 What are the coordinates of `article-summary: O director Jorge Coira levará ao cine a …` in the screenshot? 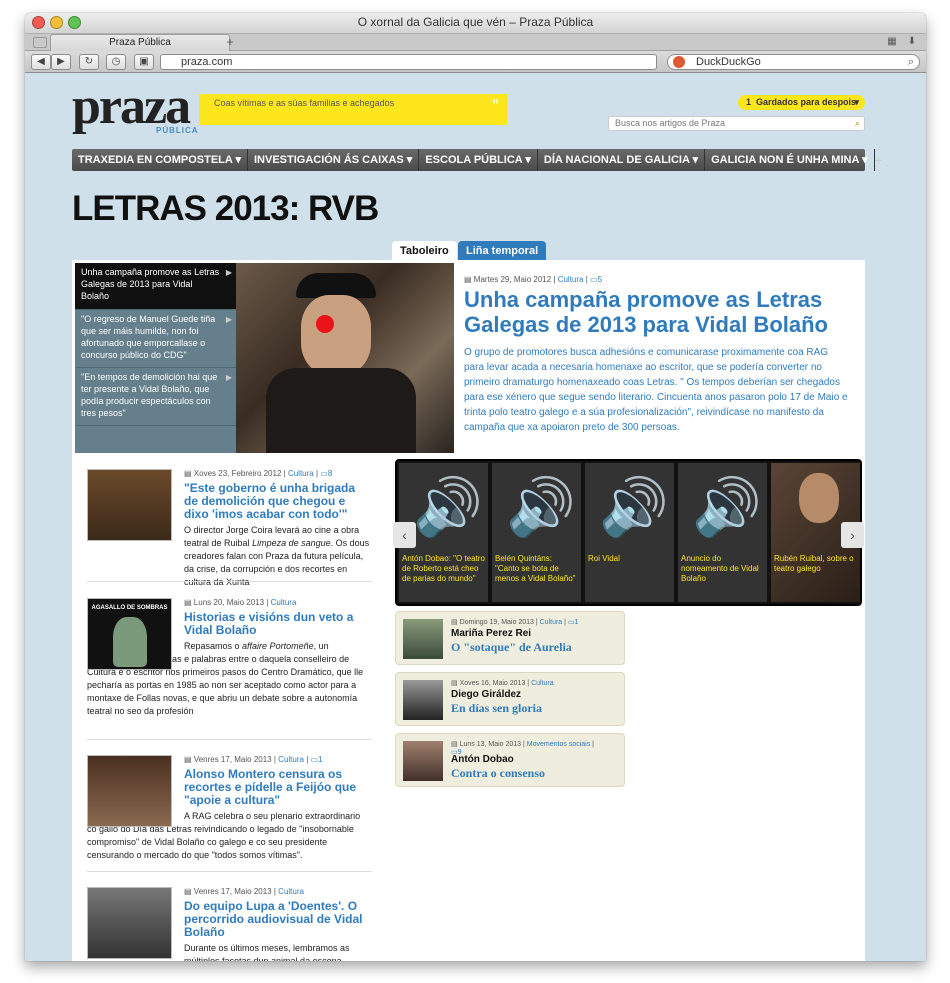 It's located at (277, 556).